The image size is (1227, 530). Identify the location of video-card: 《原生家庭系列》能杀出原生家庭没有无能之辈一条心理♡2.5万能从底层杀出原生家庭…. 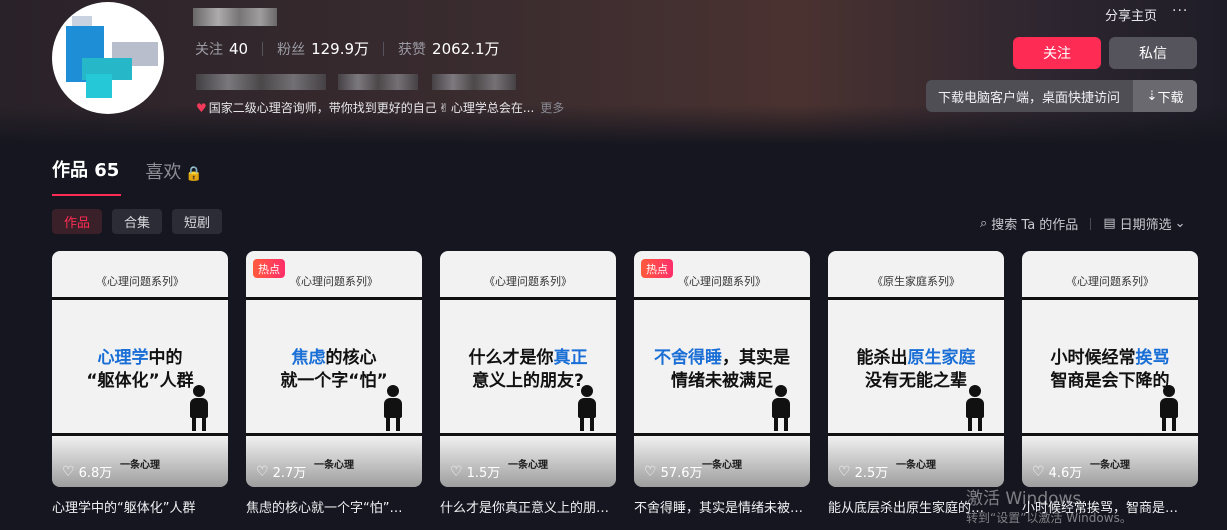
(916, 383).